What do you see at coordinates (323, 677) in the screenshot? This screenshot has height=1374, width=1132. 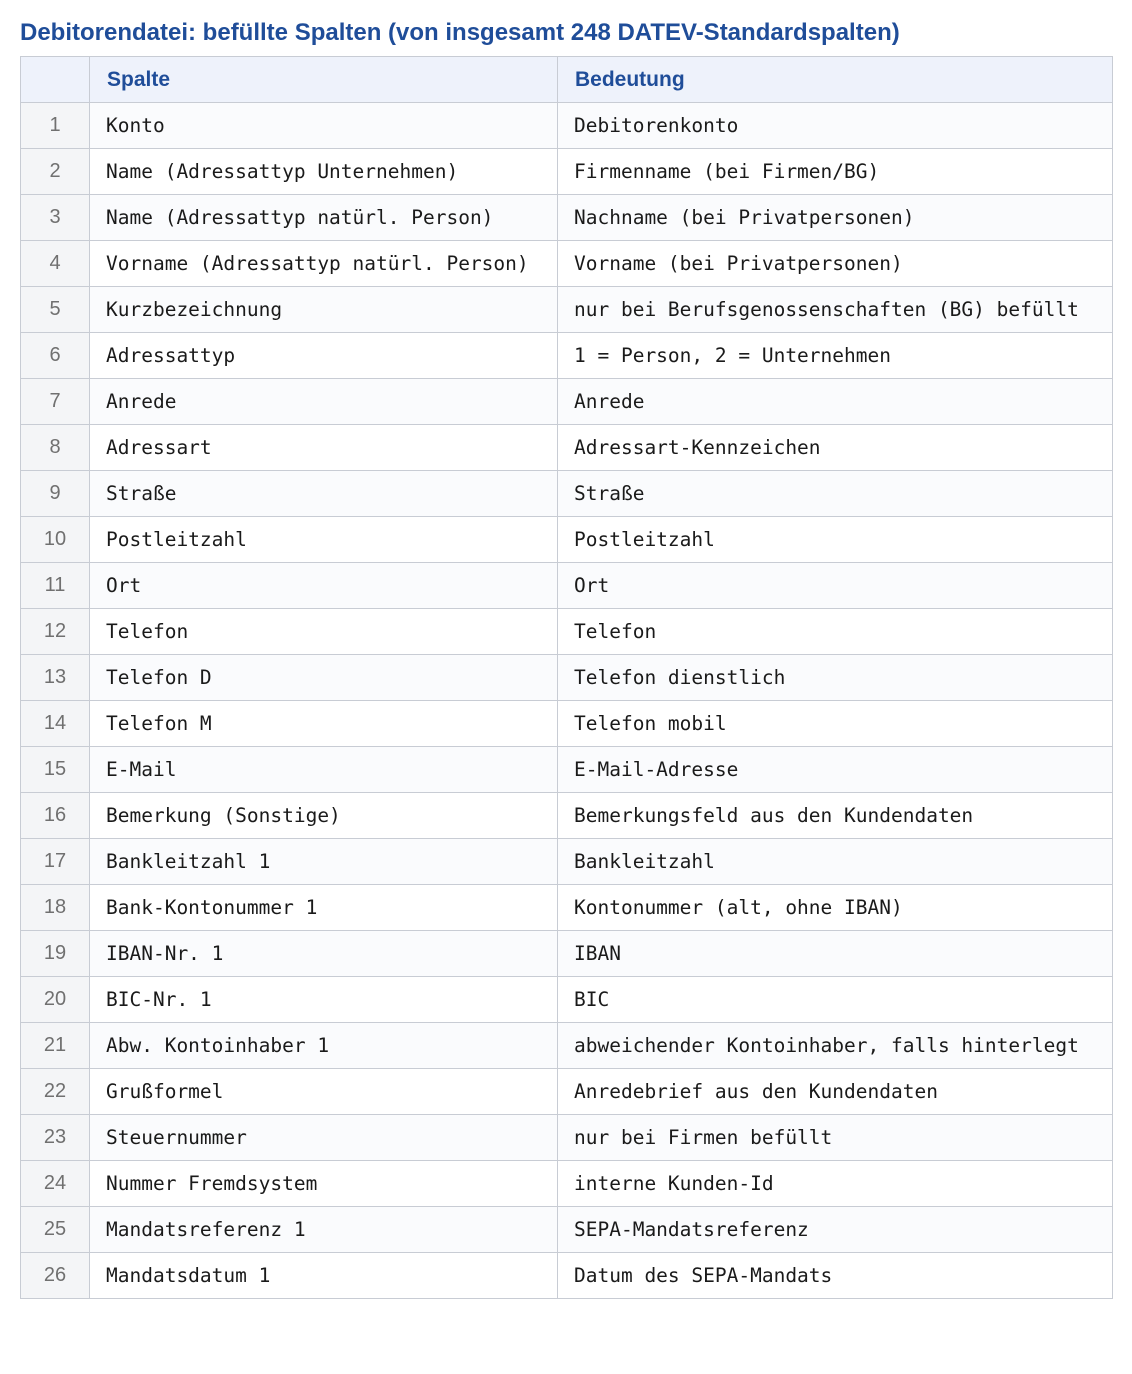 I see `cell-spalte: Telefon D` at bounding box center [323, 677].